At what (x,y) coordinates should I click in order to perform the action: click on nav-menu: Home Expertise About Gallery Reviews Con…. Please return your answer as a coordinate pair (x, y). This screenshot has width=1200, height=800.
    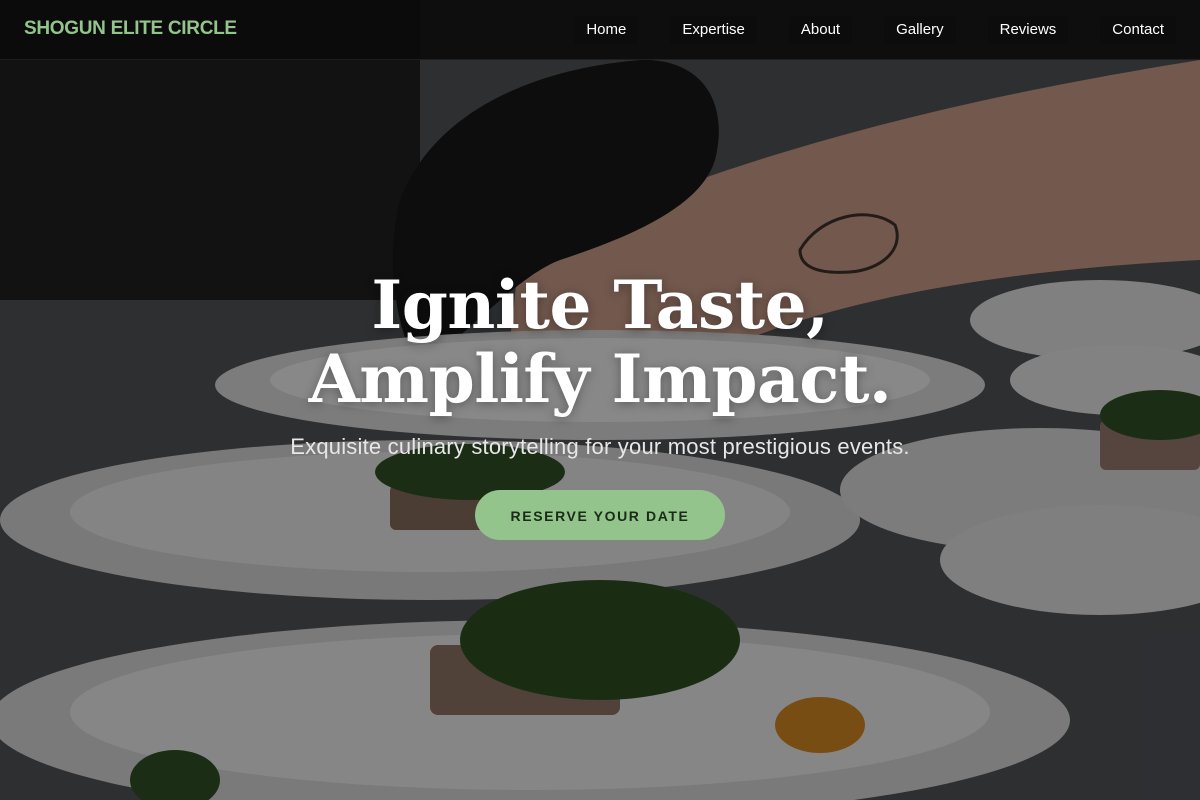
    Looking at the image, I should click on (875, 30).